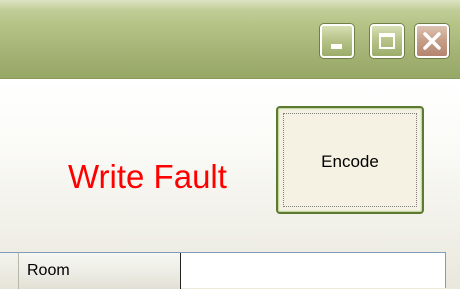 The width and height of the screenshot is (460, 289). Describe the element at coordinates (336, 46) in the screenshot. I see `minimize-icon` at that location.